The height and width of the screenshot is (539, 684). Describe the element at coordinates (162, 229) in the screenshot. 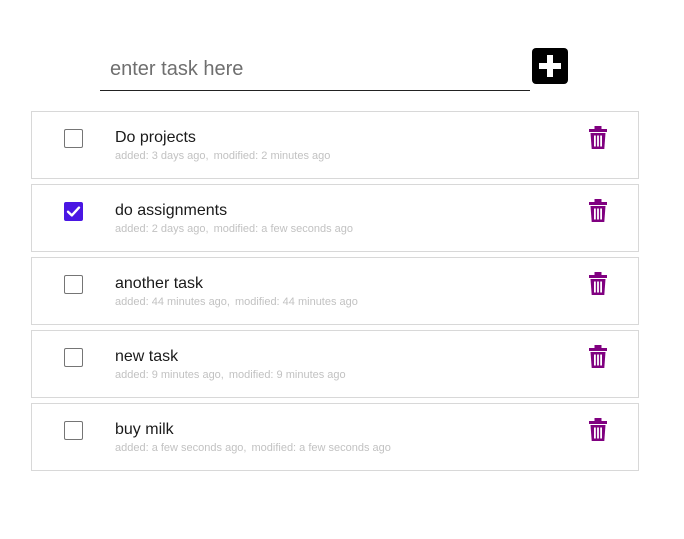

I see `task-added-time: added: 2 days ago,` at that location.